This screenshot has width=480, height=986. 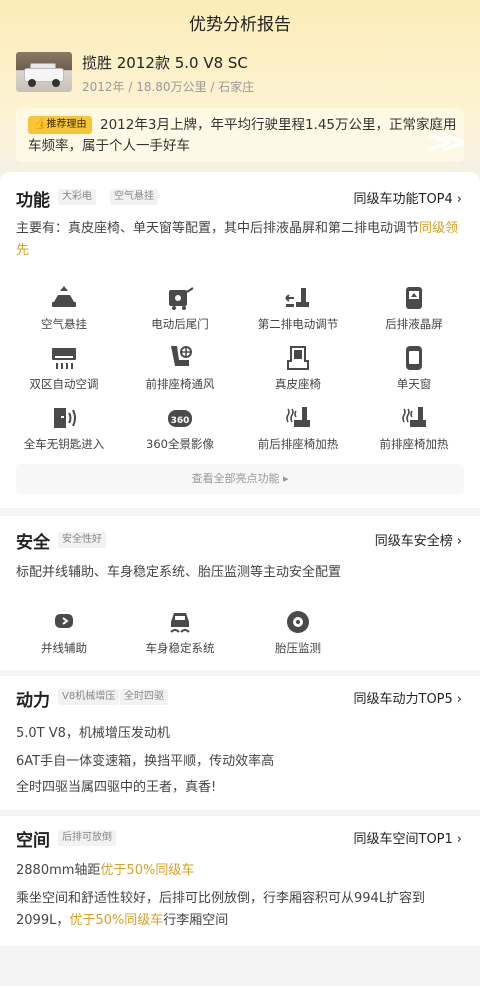 I want to click on space-tag: 后排可放倒, so click(x=87, y=838).